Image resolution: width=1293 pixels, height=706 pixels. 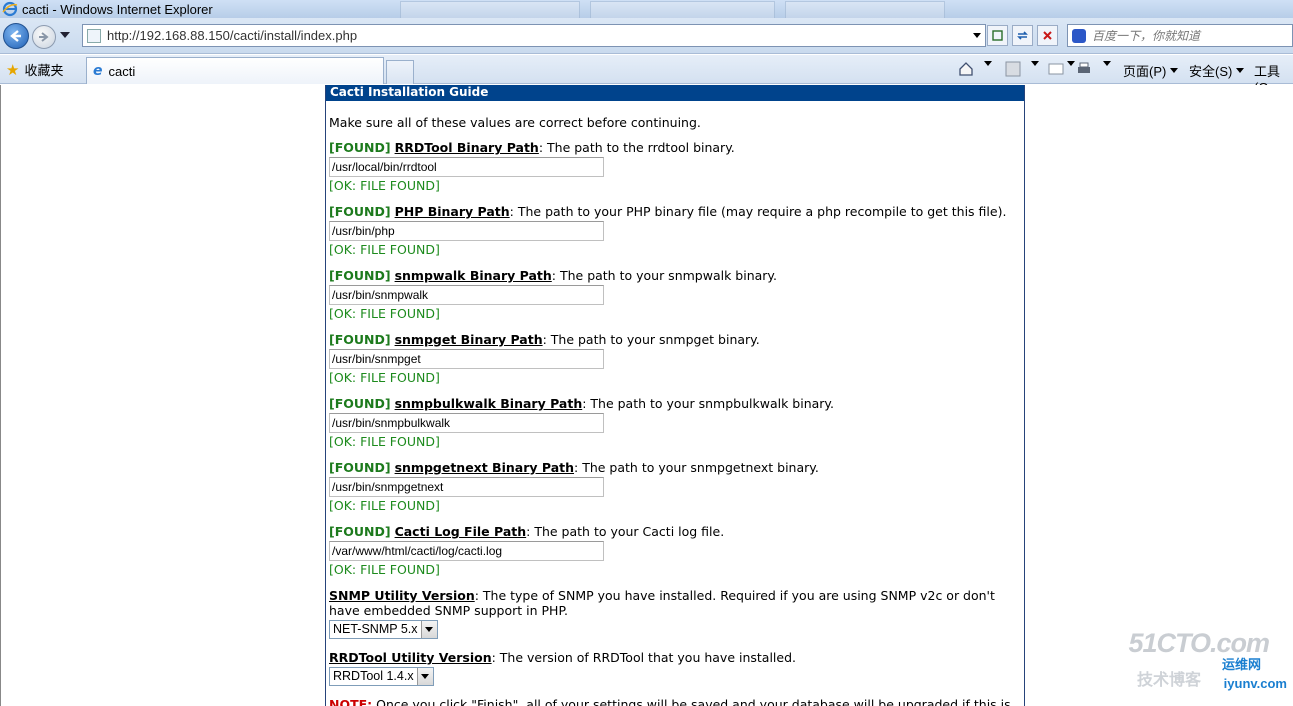 I want to click on path-description: : The path to your snmpgetnext binary., so click(x=696, y=467).